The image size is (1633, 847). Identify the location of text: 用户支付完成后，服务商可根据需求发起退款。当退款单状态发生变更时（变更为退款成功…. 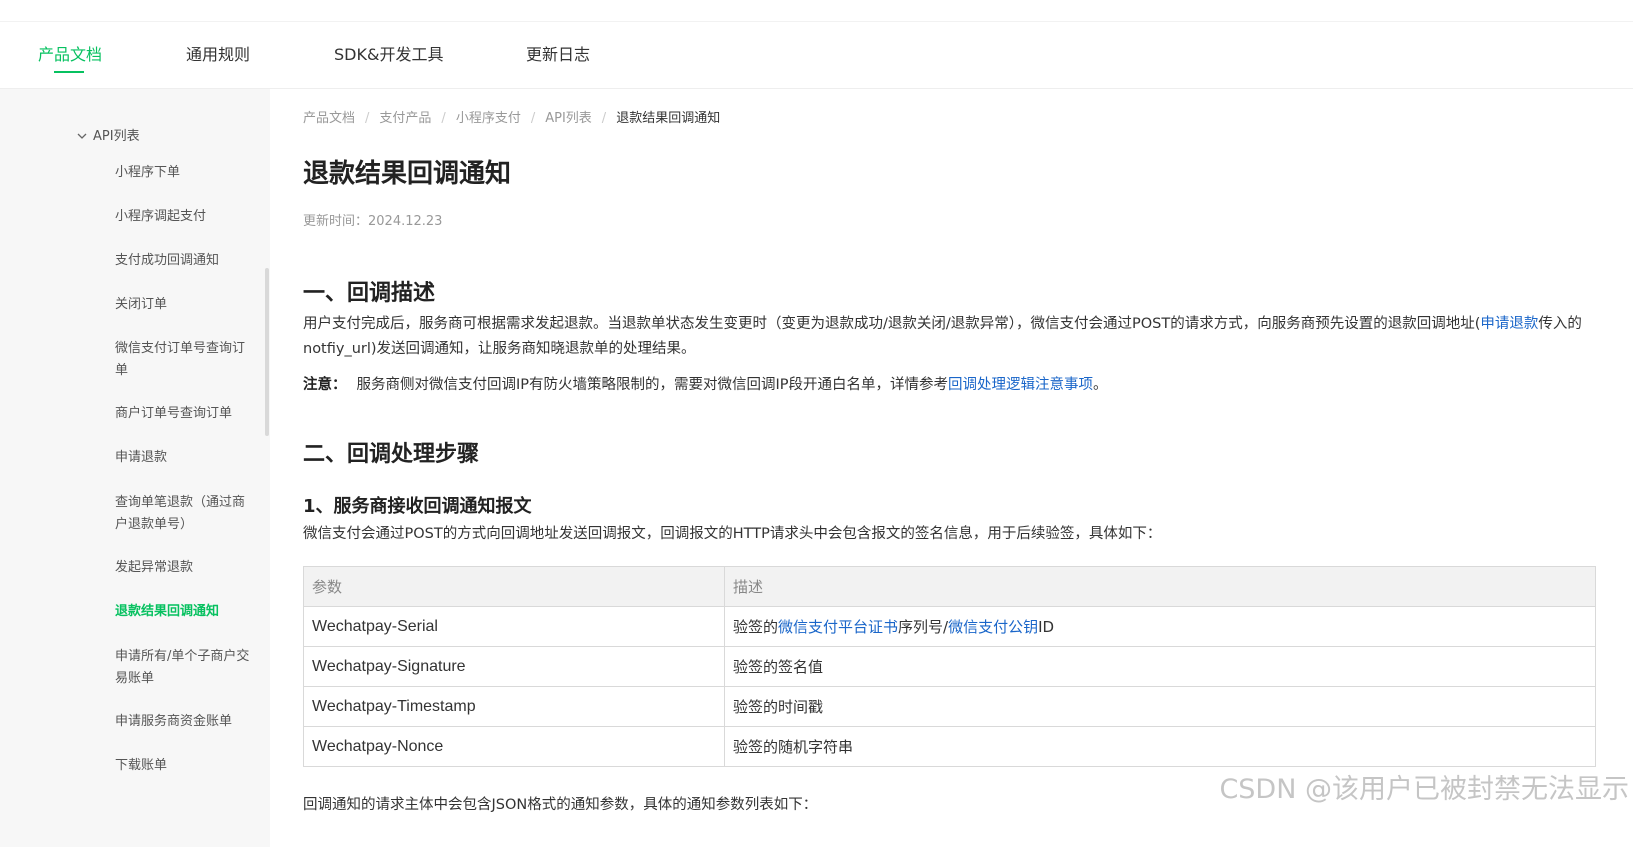
(892, 324).